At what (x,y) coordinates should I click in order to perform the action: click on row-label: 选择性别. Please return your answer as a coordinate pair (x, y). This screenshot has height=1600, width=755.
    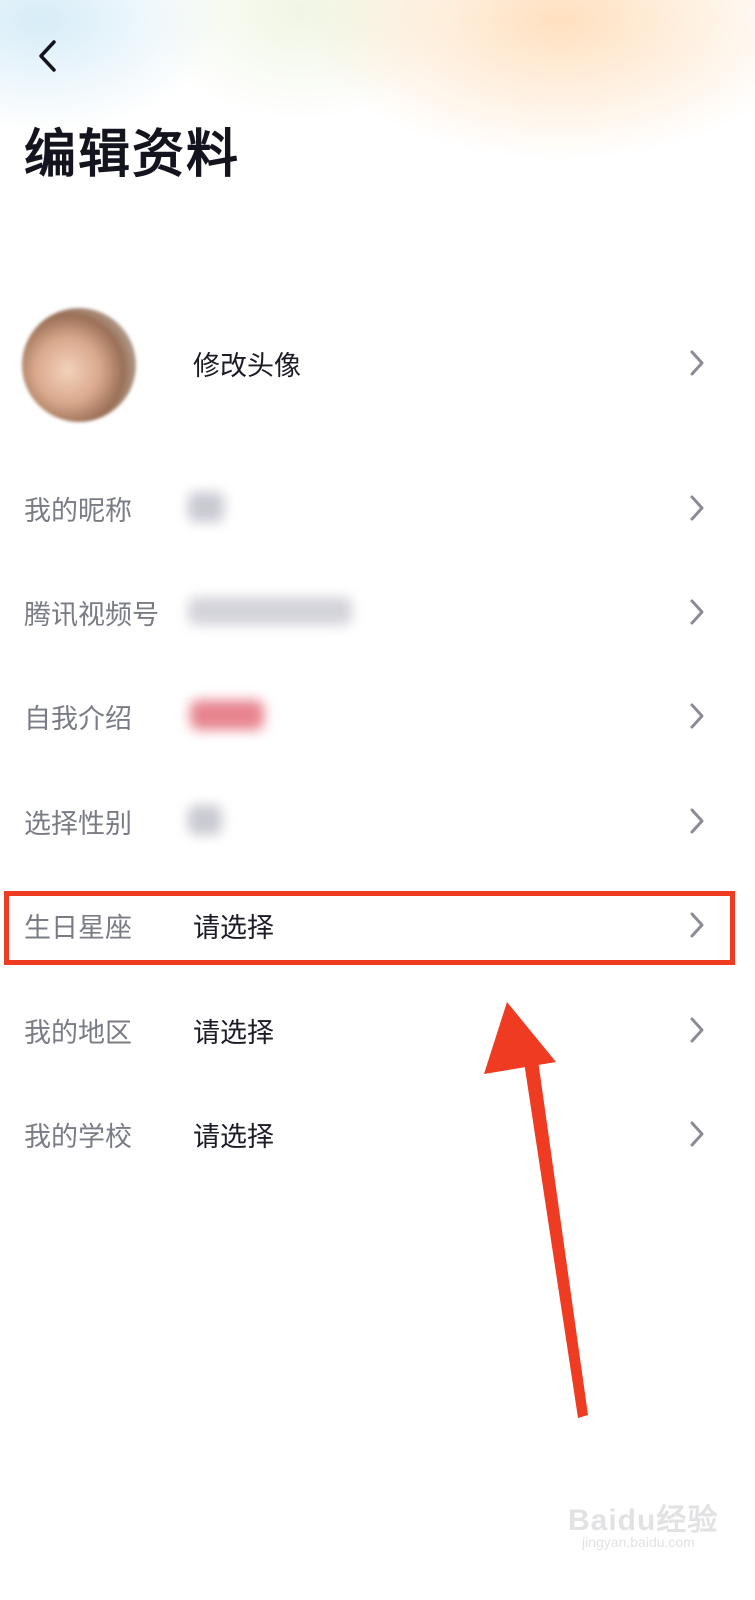
    Looking at the image, I should click on (78, 824).